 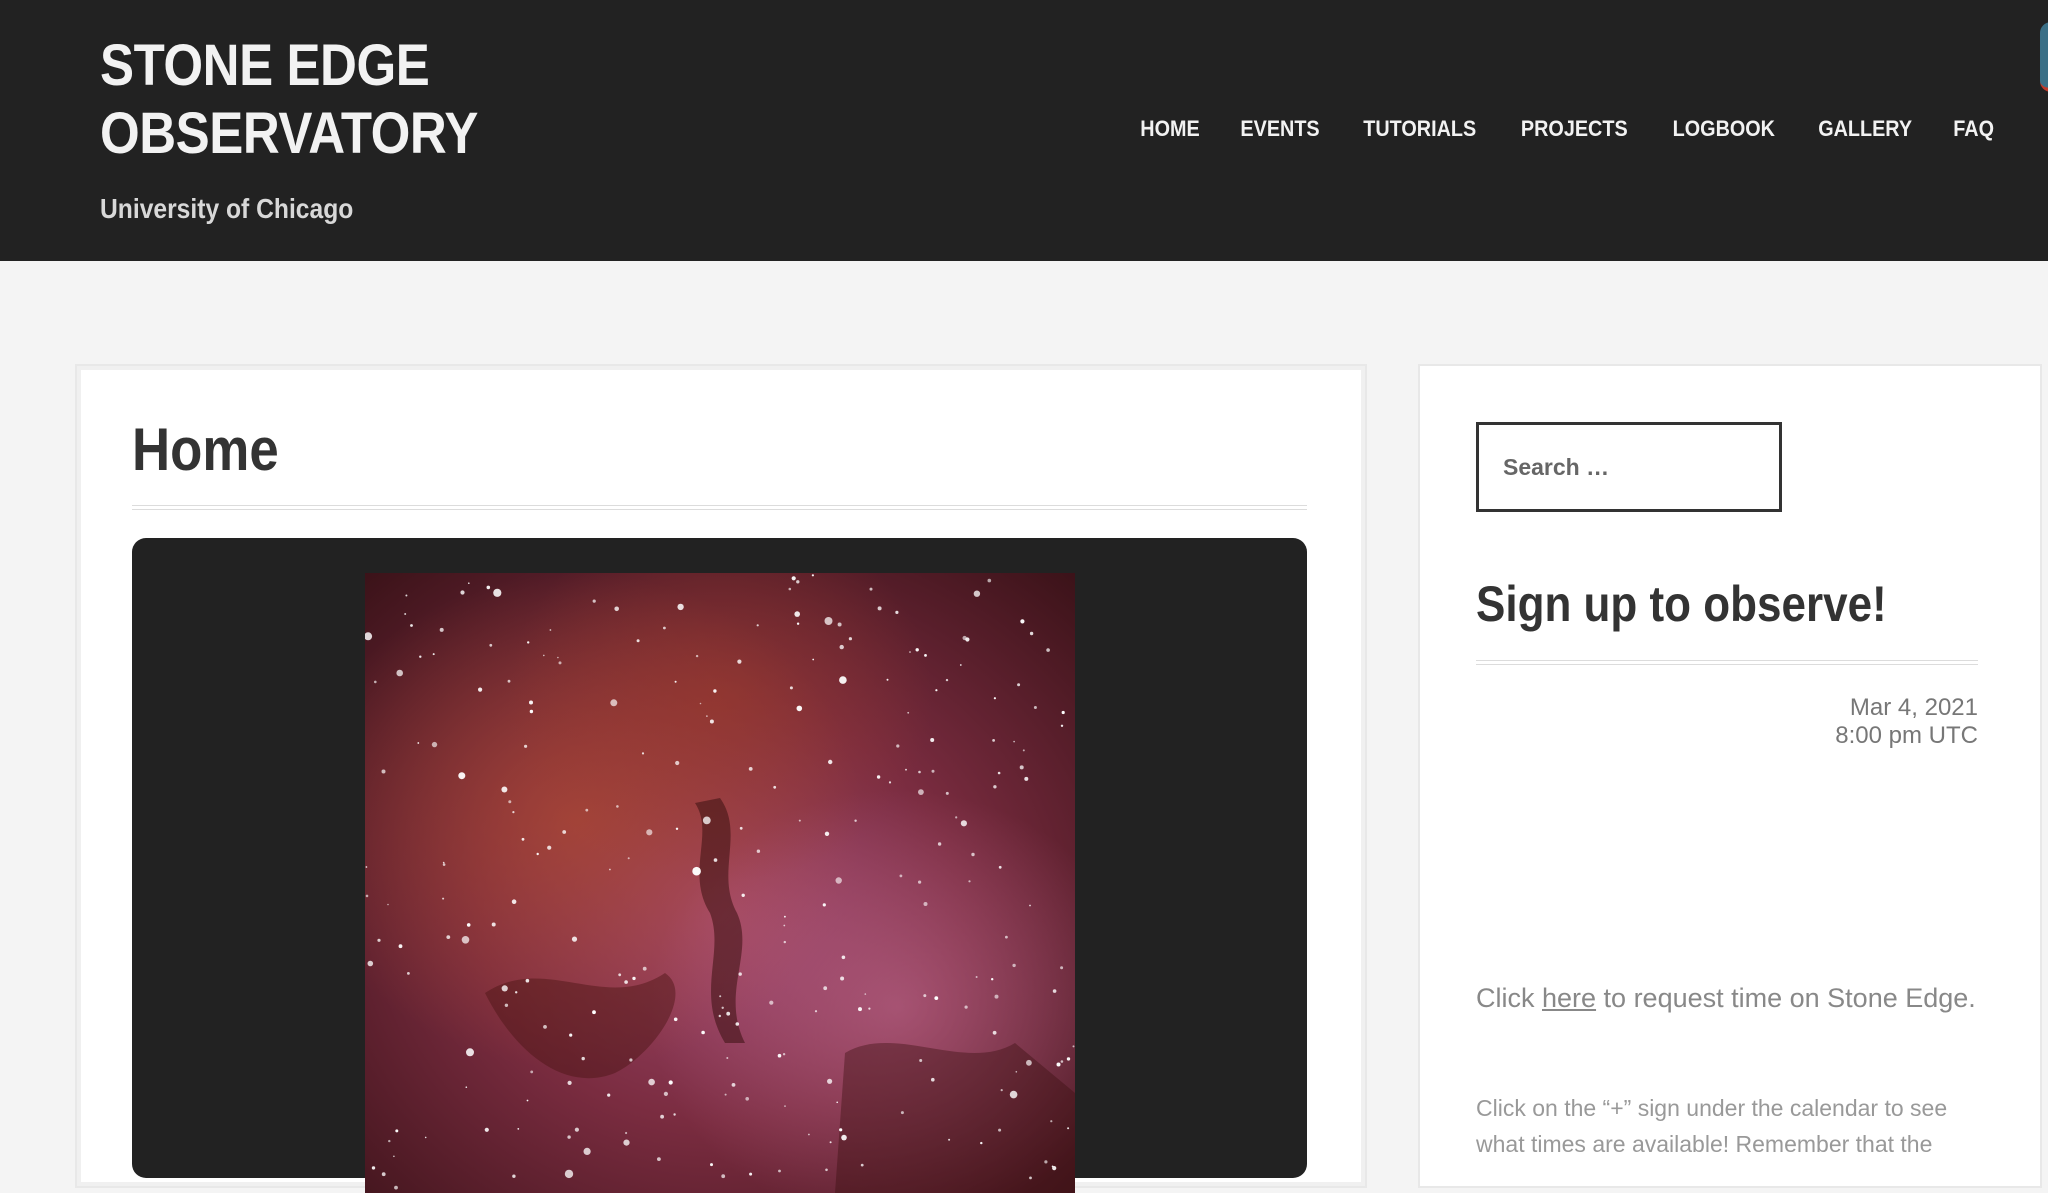 I want to click on nav-item-home: HOME, so click(x=1170, y=129).